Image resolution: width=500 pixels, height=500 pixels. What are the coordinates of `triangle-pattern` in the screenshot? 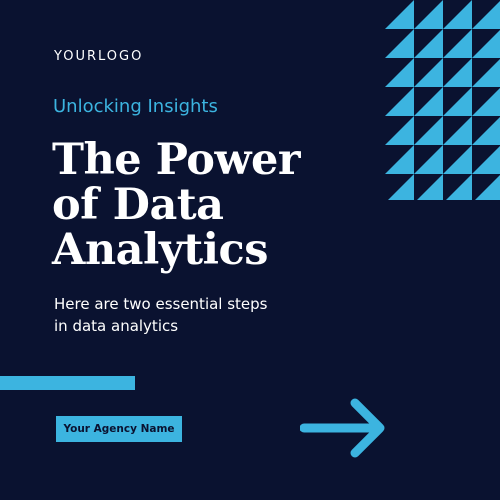 It's located at (442, 100).